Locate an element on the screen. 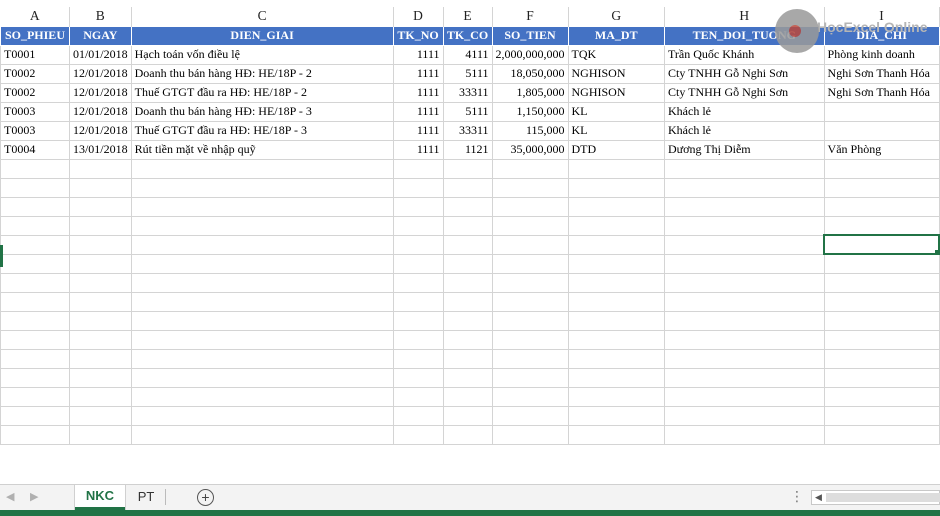 This screenshot has width=940, height=516. cell: 12/01/2018 is located at coordinates (100, 111).